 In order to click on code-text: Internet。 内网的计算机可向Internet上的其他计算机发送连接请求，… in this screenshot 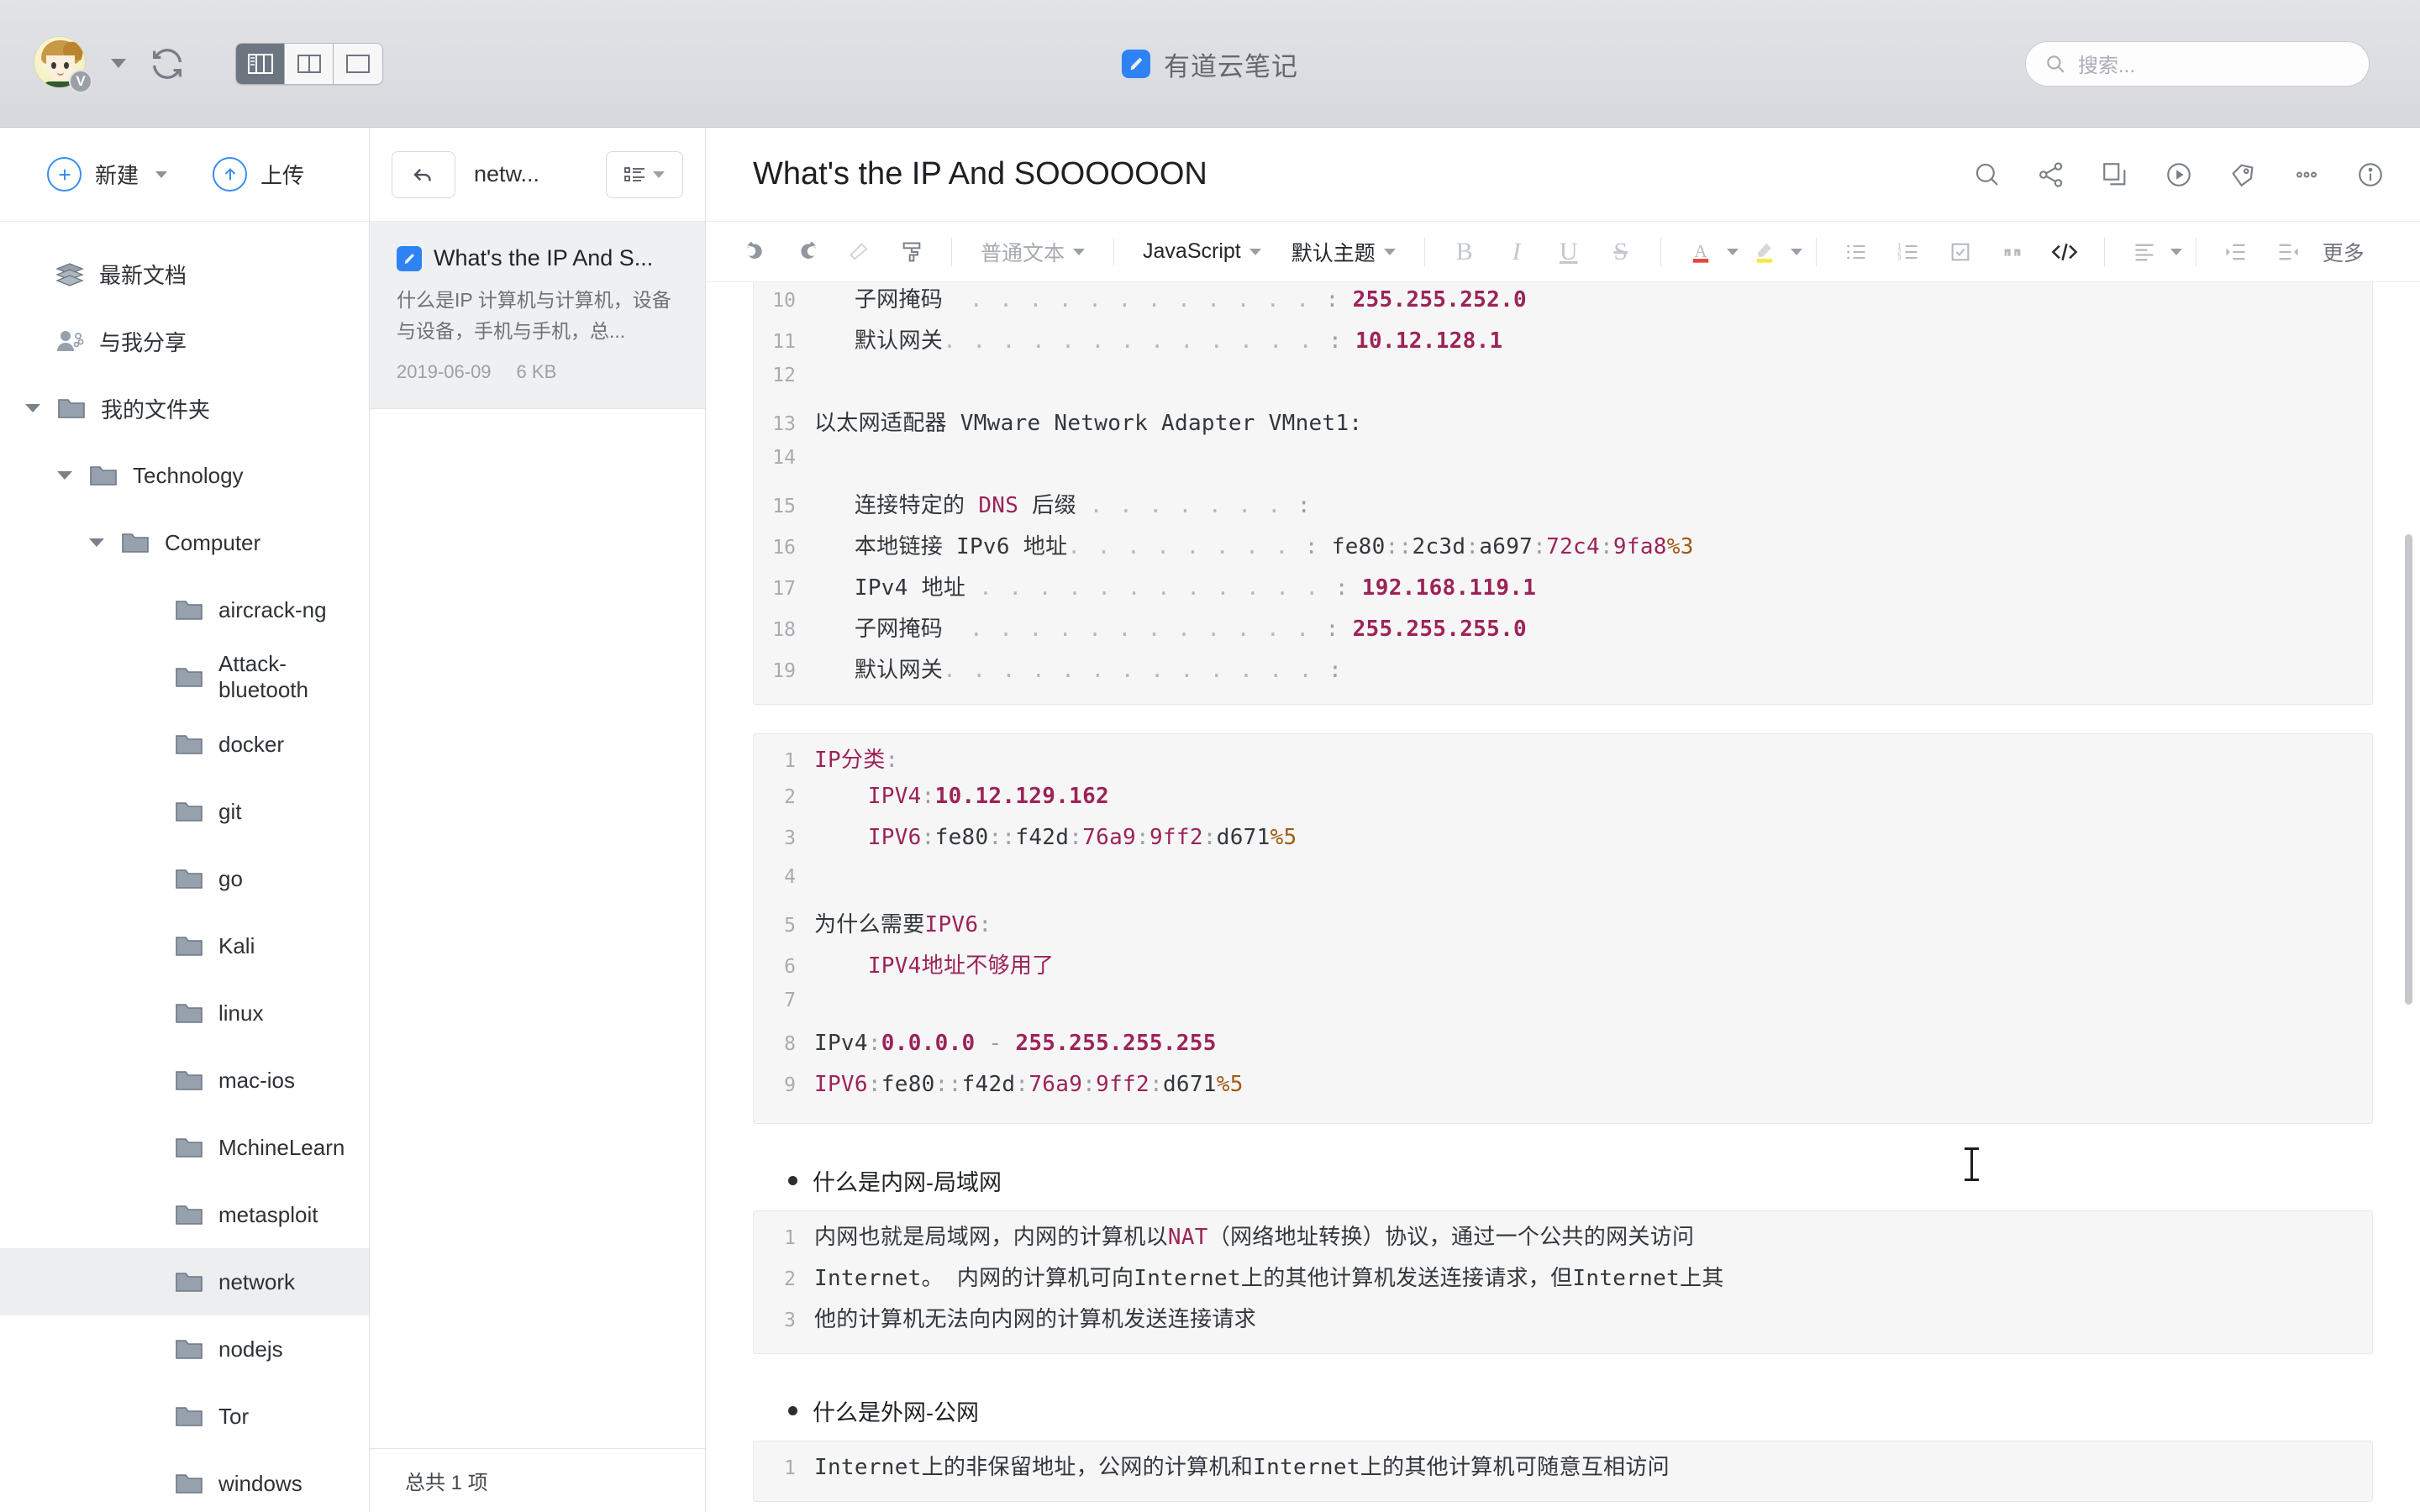, I will do `click(1269, 1276)`.